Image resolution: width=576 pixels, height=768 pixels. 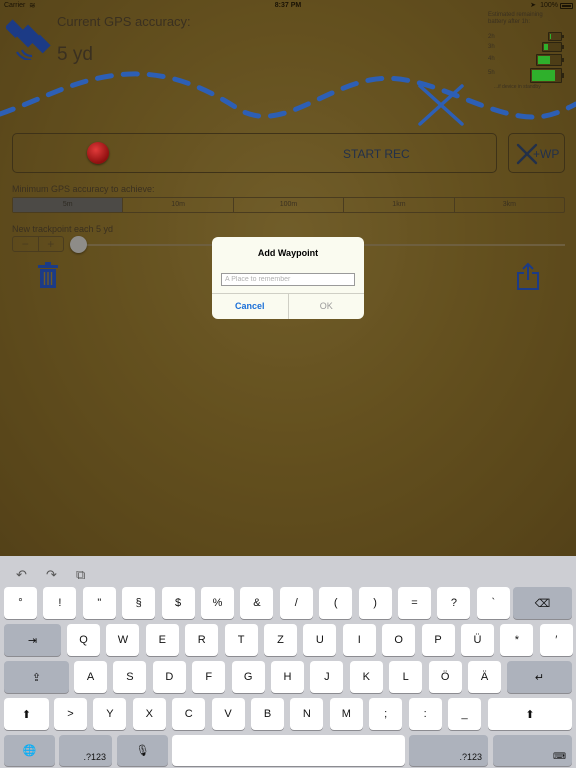 What do you see at coordinates (78, 244) in the screenshot?
I see `trackpoint-slider-thumb` at bounding box center [78, 244].